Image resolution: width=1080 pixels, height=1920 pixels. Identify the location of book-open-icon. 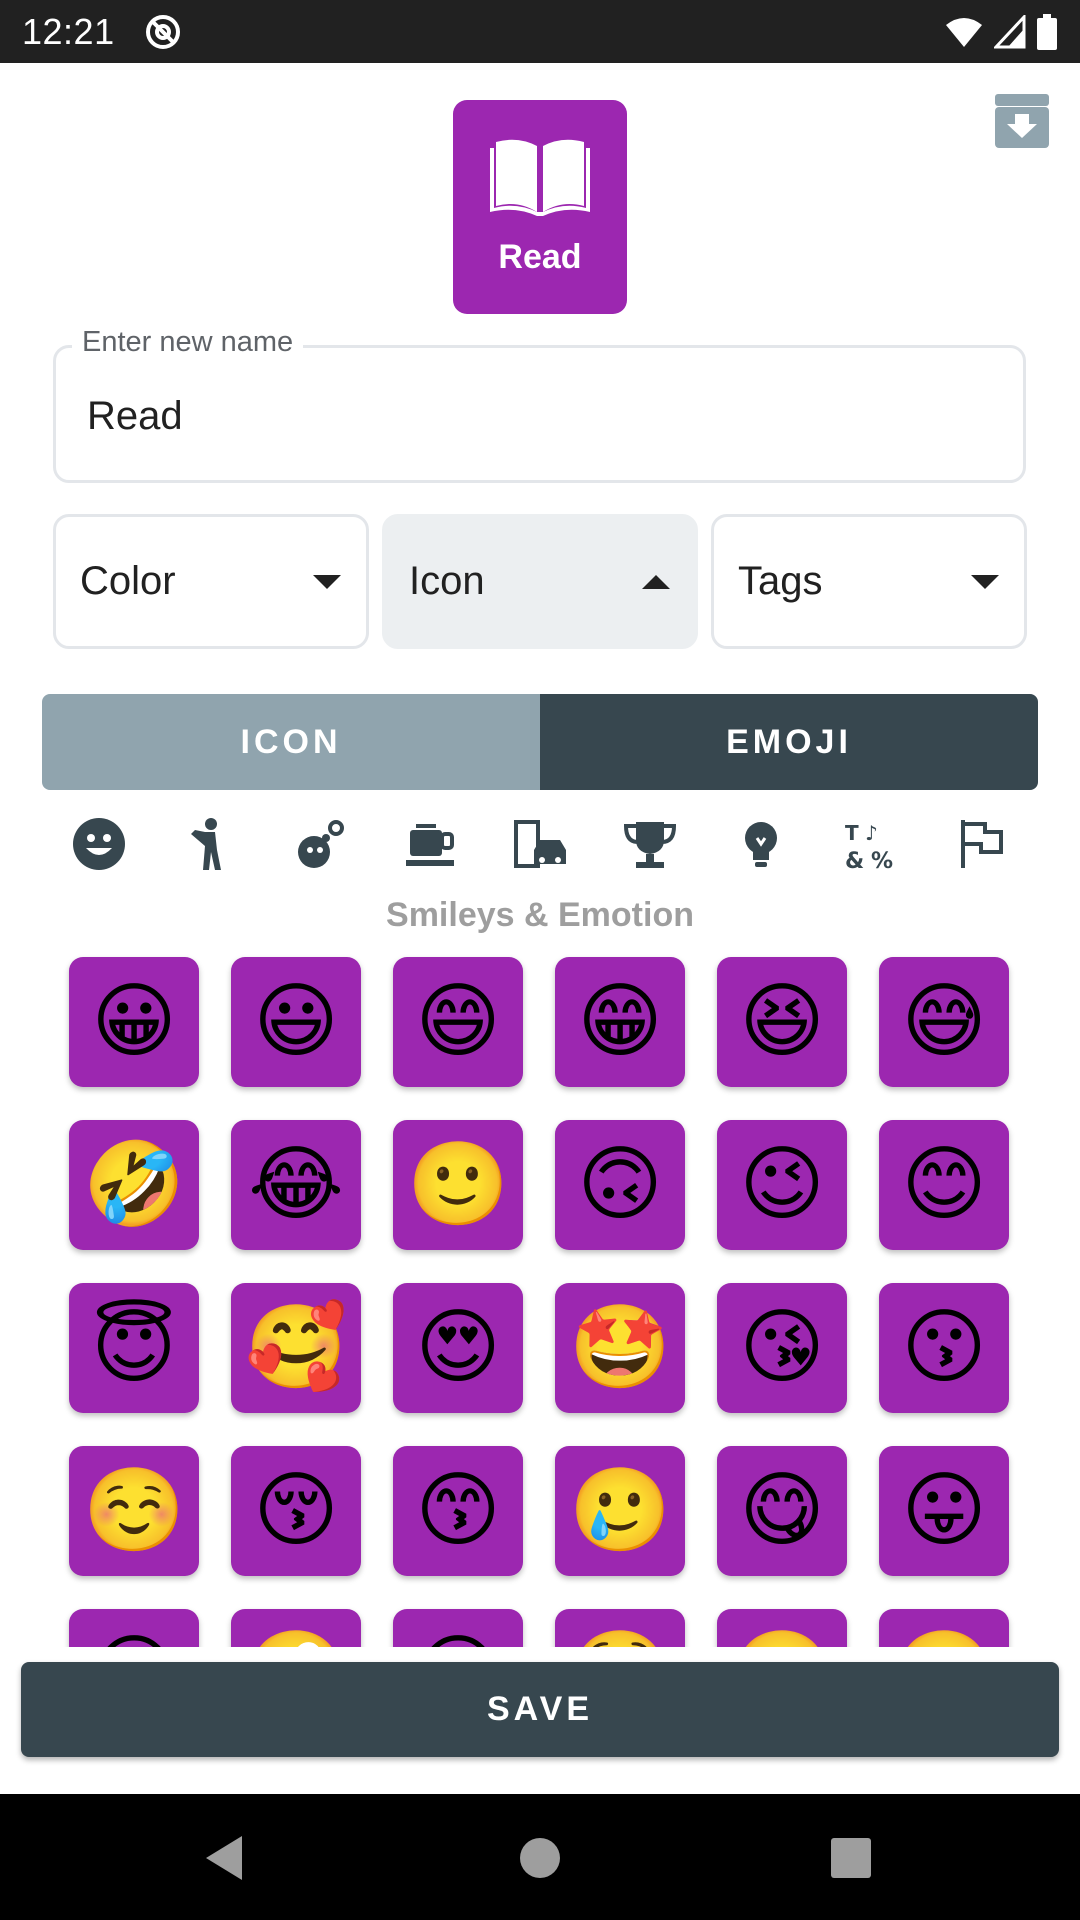
(540, 177).